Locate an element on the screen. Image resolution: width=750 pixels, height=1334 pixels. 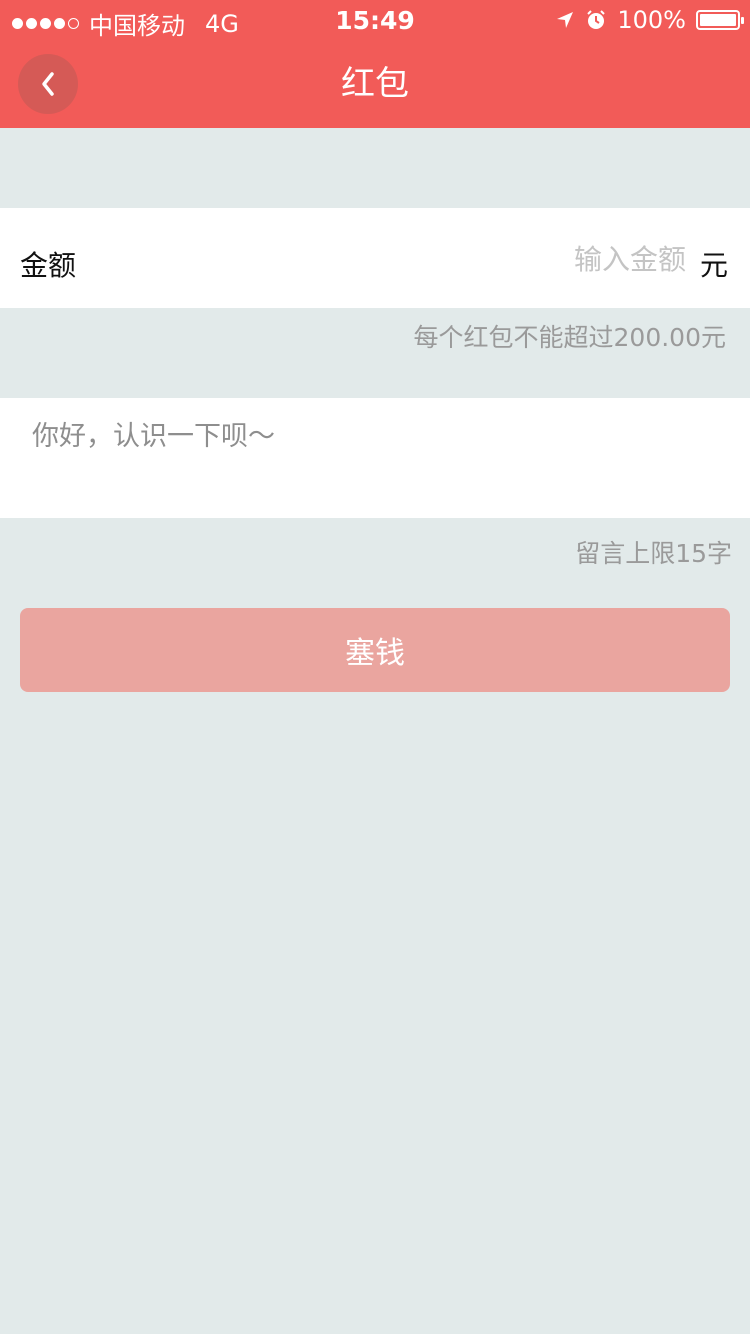
status-bar: 中国移动 4G 15:49 100% is located at coordinates (375, 20).